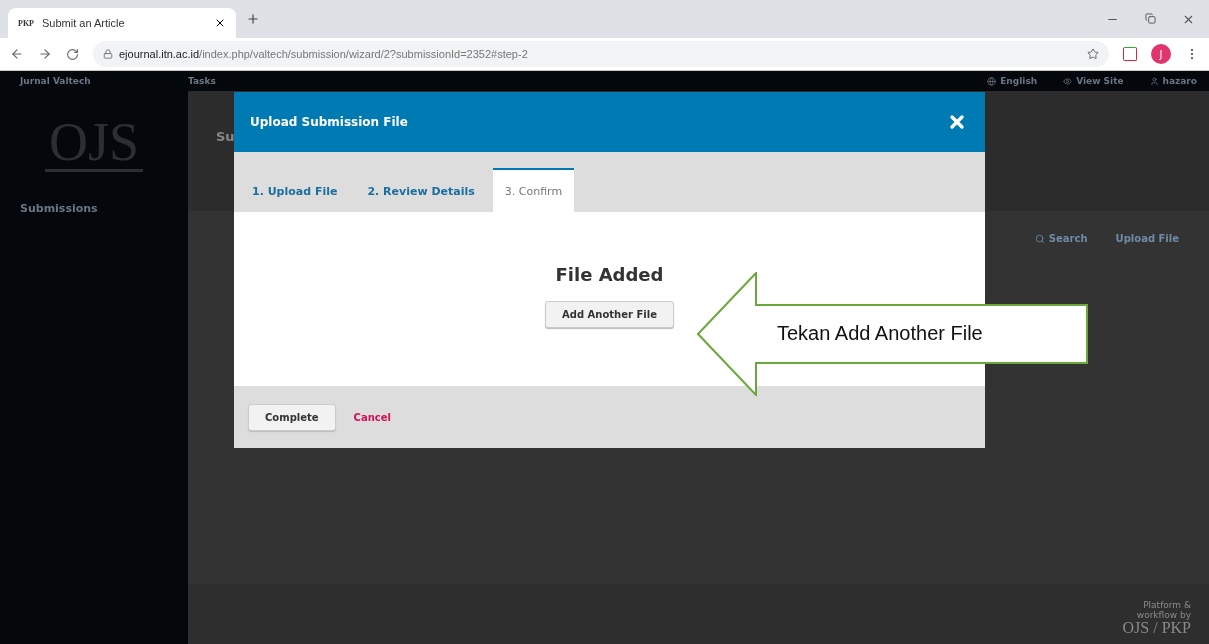 The image size is (1209, 644). What do you see at coordinates (202, 81) in the screenshot?
I see `tasks-link: Tasks` at bounding box center [202, 81].